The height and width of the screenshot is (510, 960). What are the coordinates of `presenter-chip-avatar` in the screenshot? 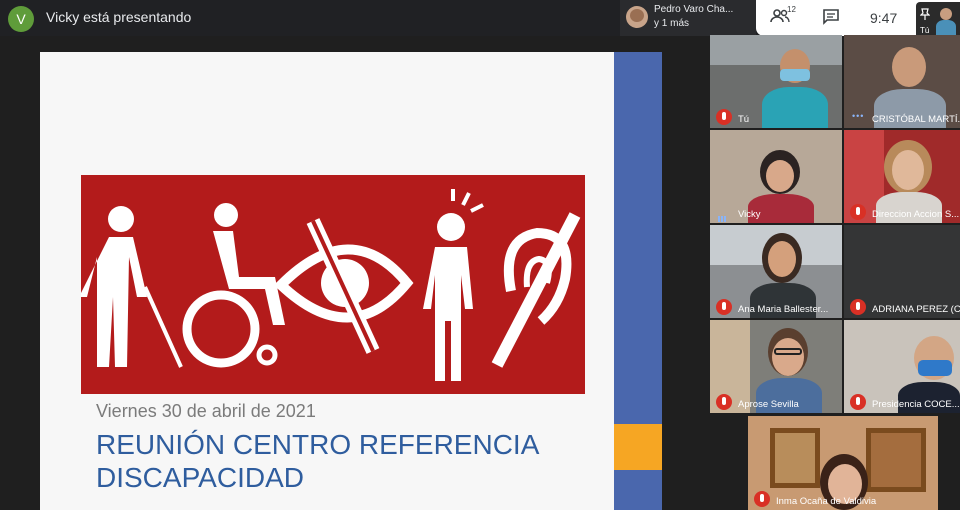 It's located at (637, 17).